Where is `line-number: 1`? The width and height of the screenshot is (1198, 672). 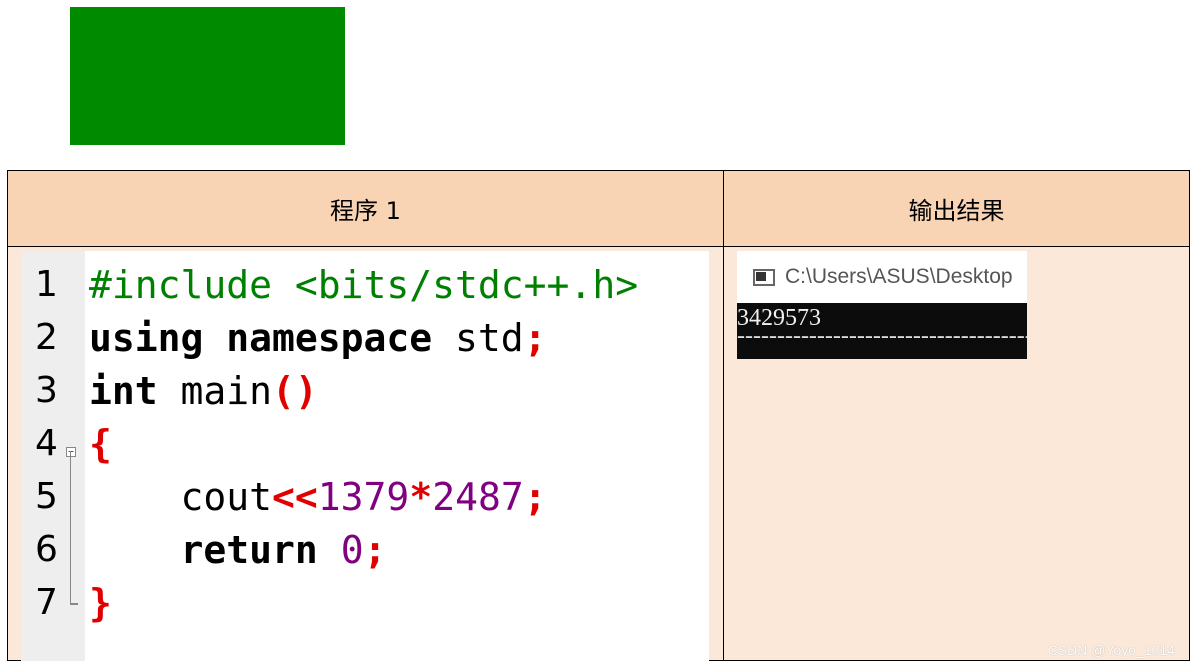 line-number: 1 is located at coordinates (46, 284).